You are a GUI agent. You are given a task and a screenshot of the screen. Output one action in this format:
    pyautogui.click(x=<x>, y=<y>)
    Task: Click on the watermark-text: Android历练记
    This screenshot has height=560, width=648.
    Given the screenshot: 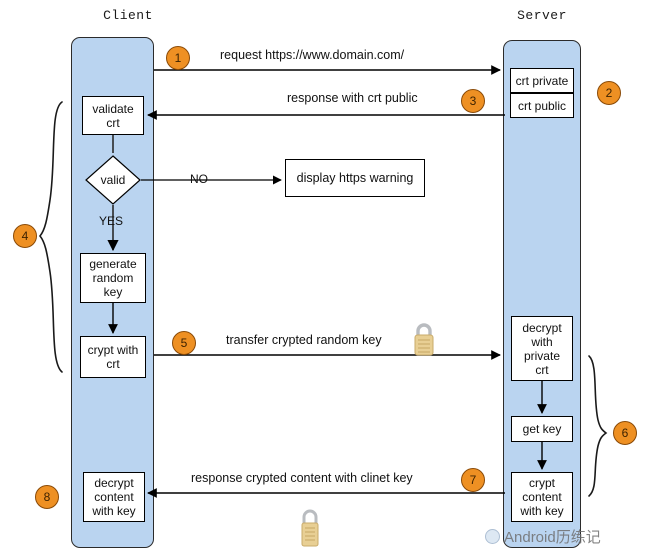 What is the action you would take?
    pyautogui.click(x=552, y=537)
    